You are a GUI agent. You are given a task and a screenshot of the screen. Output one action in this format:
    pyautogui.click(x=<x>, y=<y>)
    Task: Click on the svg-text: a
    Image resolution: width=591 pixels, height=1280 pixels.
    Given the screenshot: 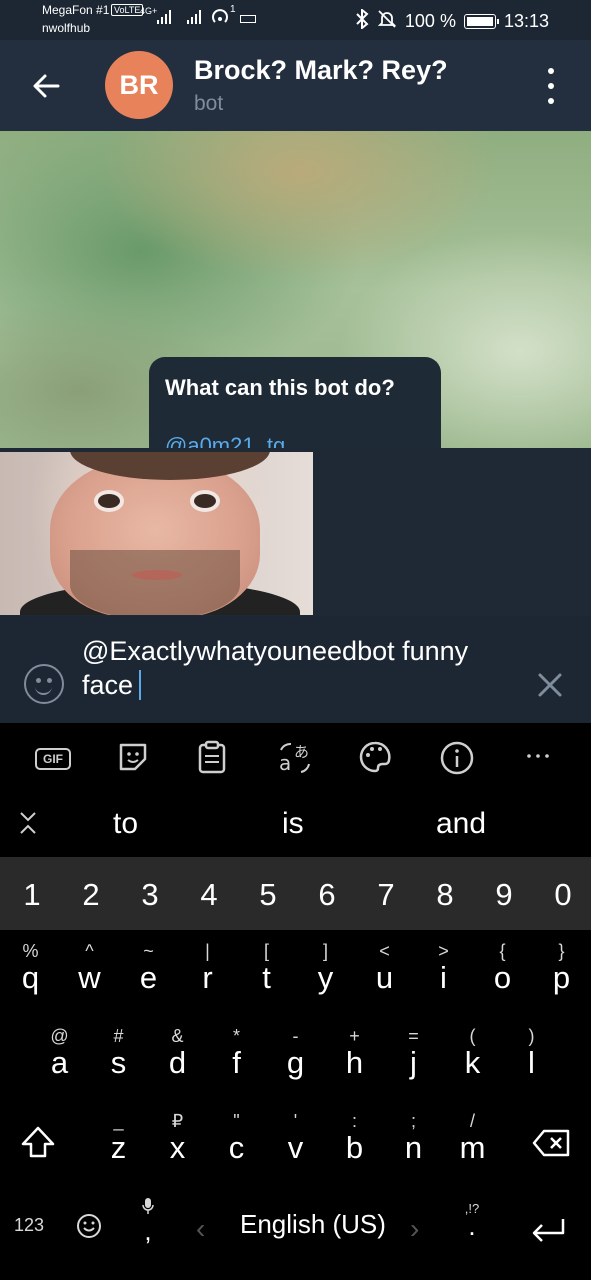 What is the action you would take?
    pyautogui.click(x=285, y=763)
    